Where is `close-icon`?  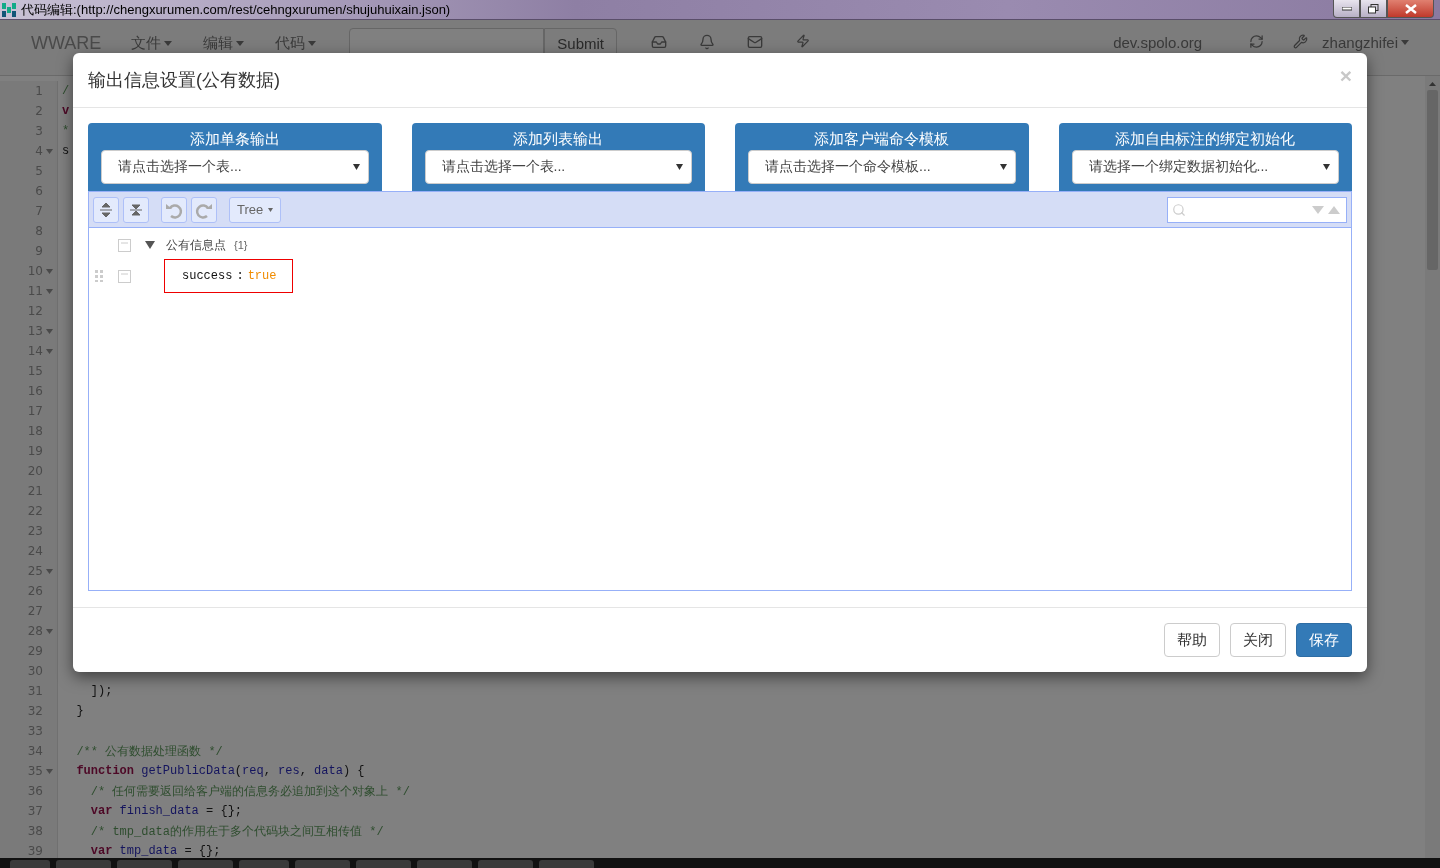
close-icon is located at coordinates (1410, 8).